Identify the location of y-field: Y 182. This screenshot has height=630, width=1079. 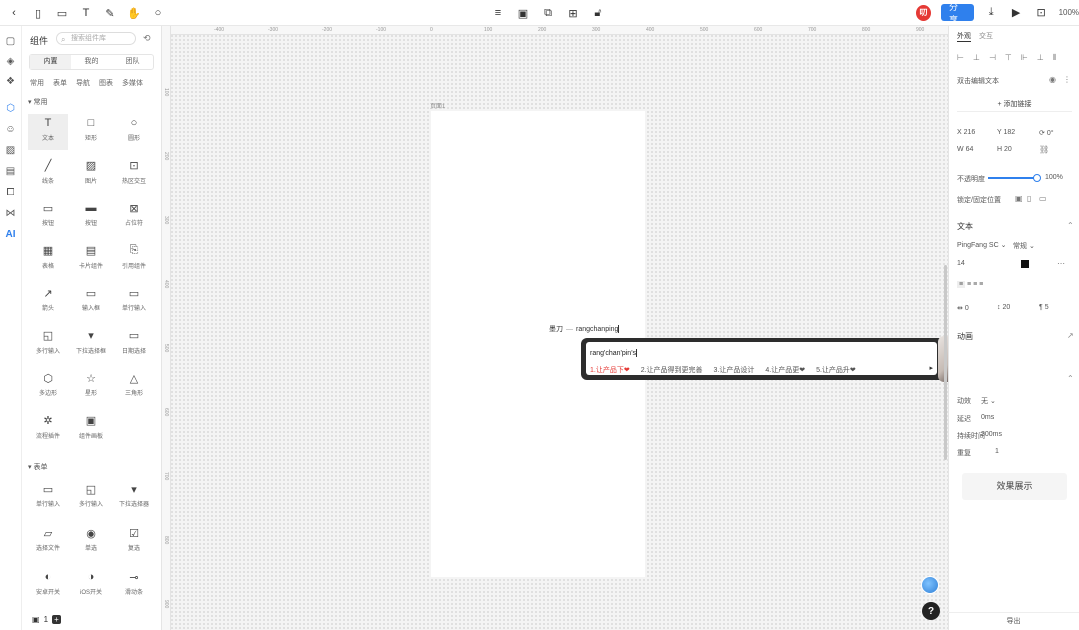
(1006, 132).